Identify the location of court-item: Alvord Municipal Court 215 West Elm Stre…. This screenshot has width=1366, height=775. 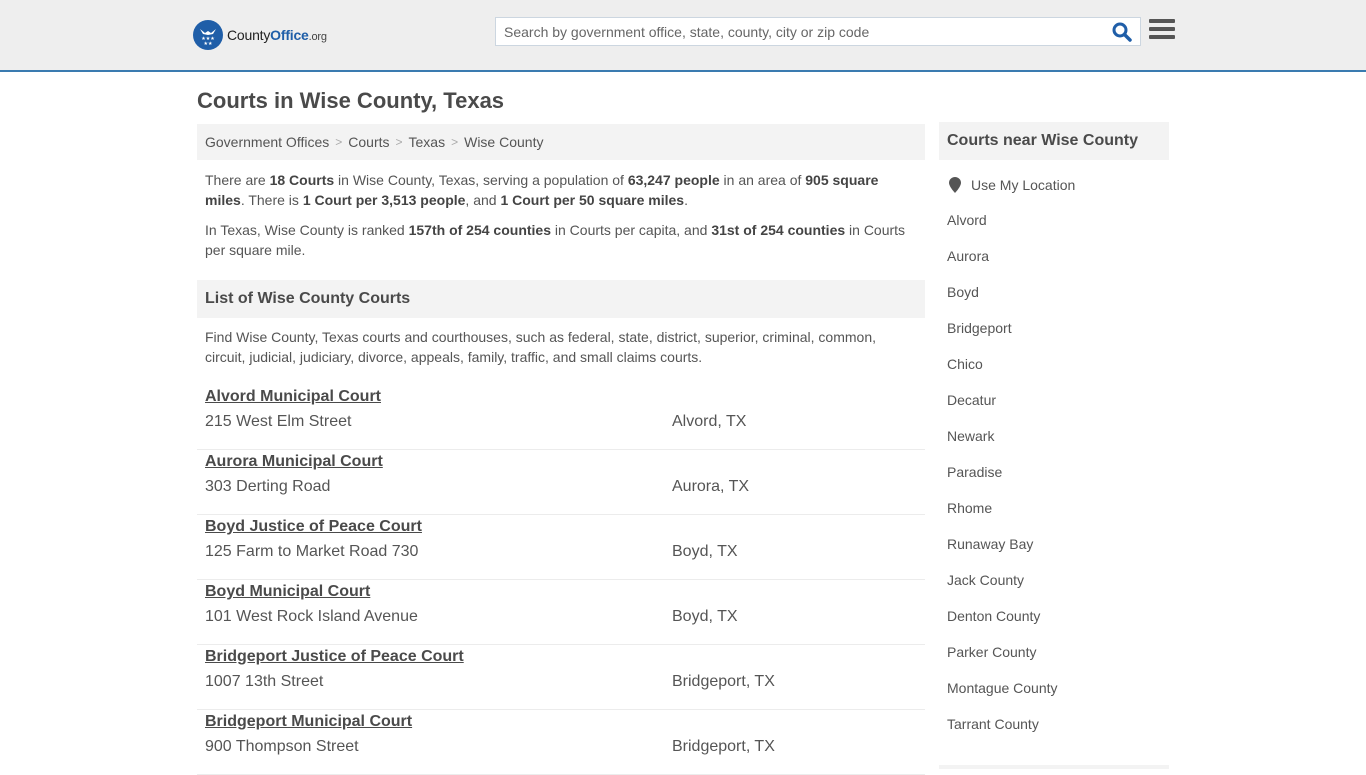
(561, 417).